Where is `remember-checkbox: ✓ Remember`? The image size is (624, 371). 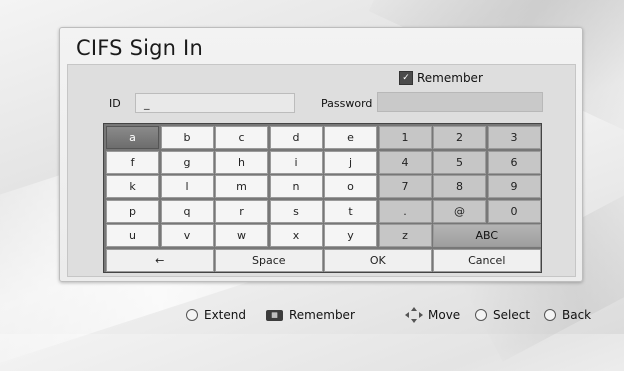
remember-checkbox: ✓ Remember is located at coordinates (441, 78).